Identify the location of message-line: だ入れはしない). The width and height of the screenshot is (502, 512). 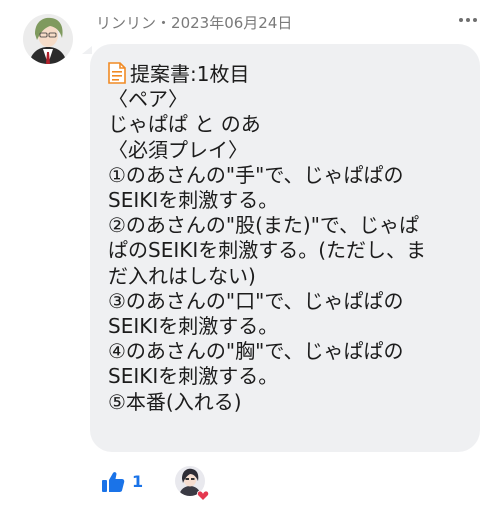
(182, 275).